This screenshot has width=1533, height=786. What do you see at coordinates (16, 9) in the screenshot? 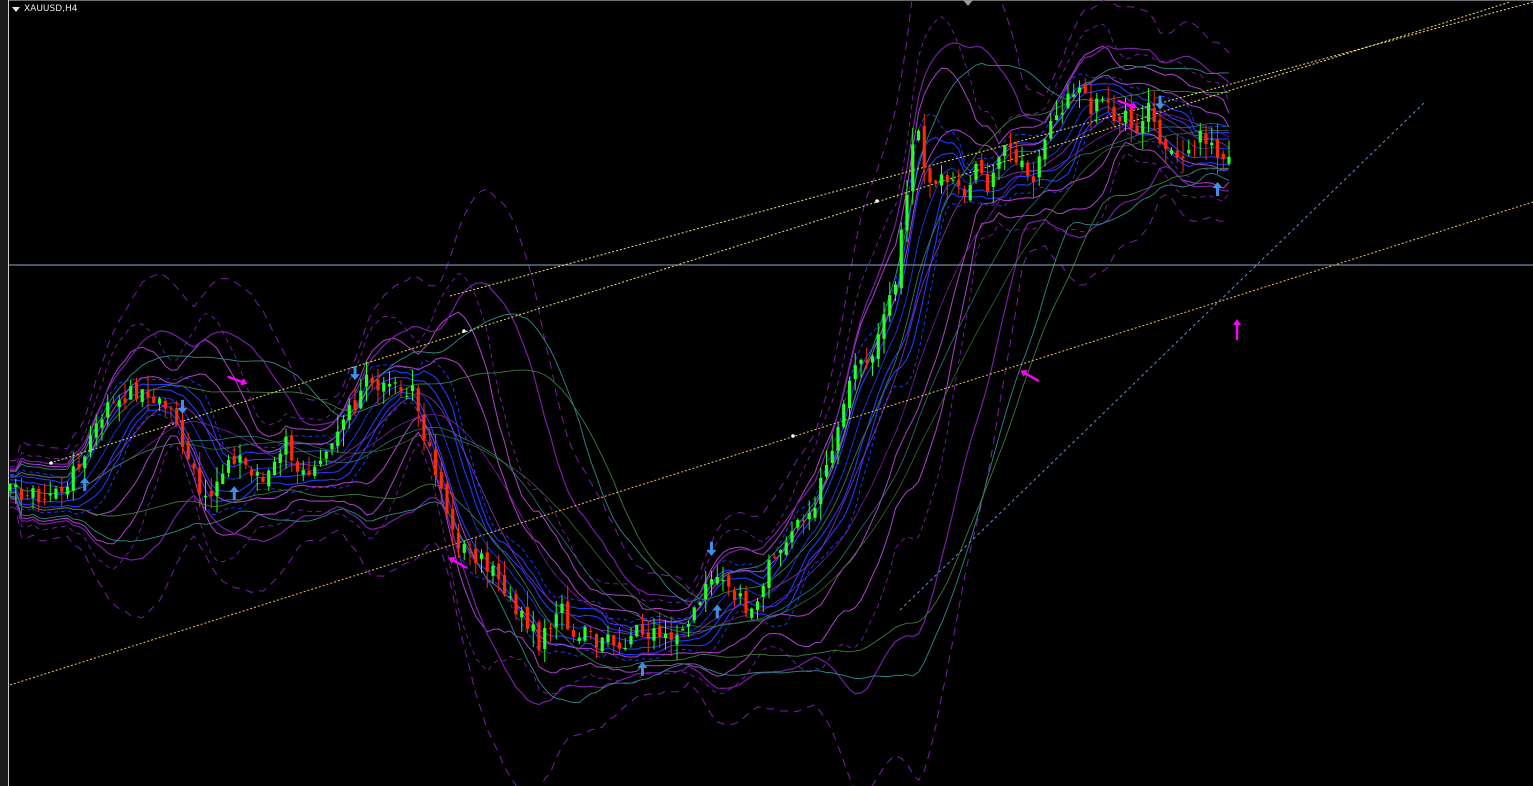
I see `chevron-down-icon` at bounding box center [16, 9].